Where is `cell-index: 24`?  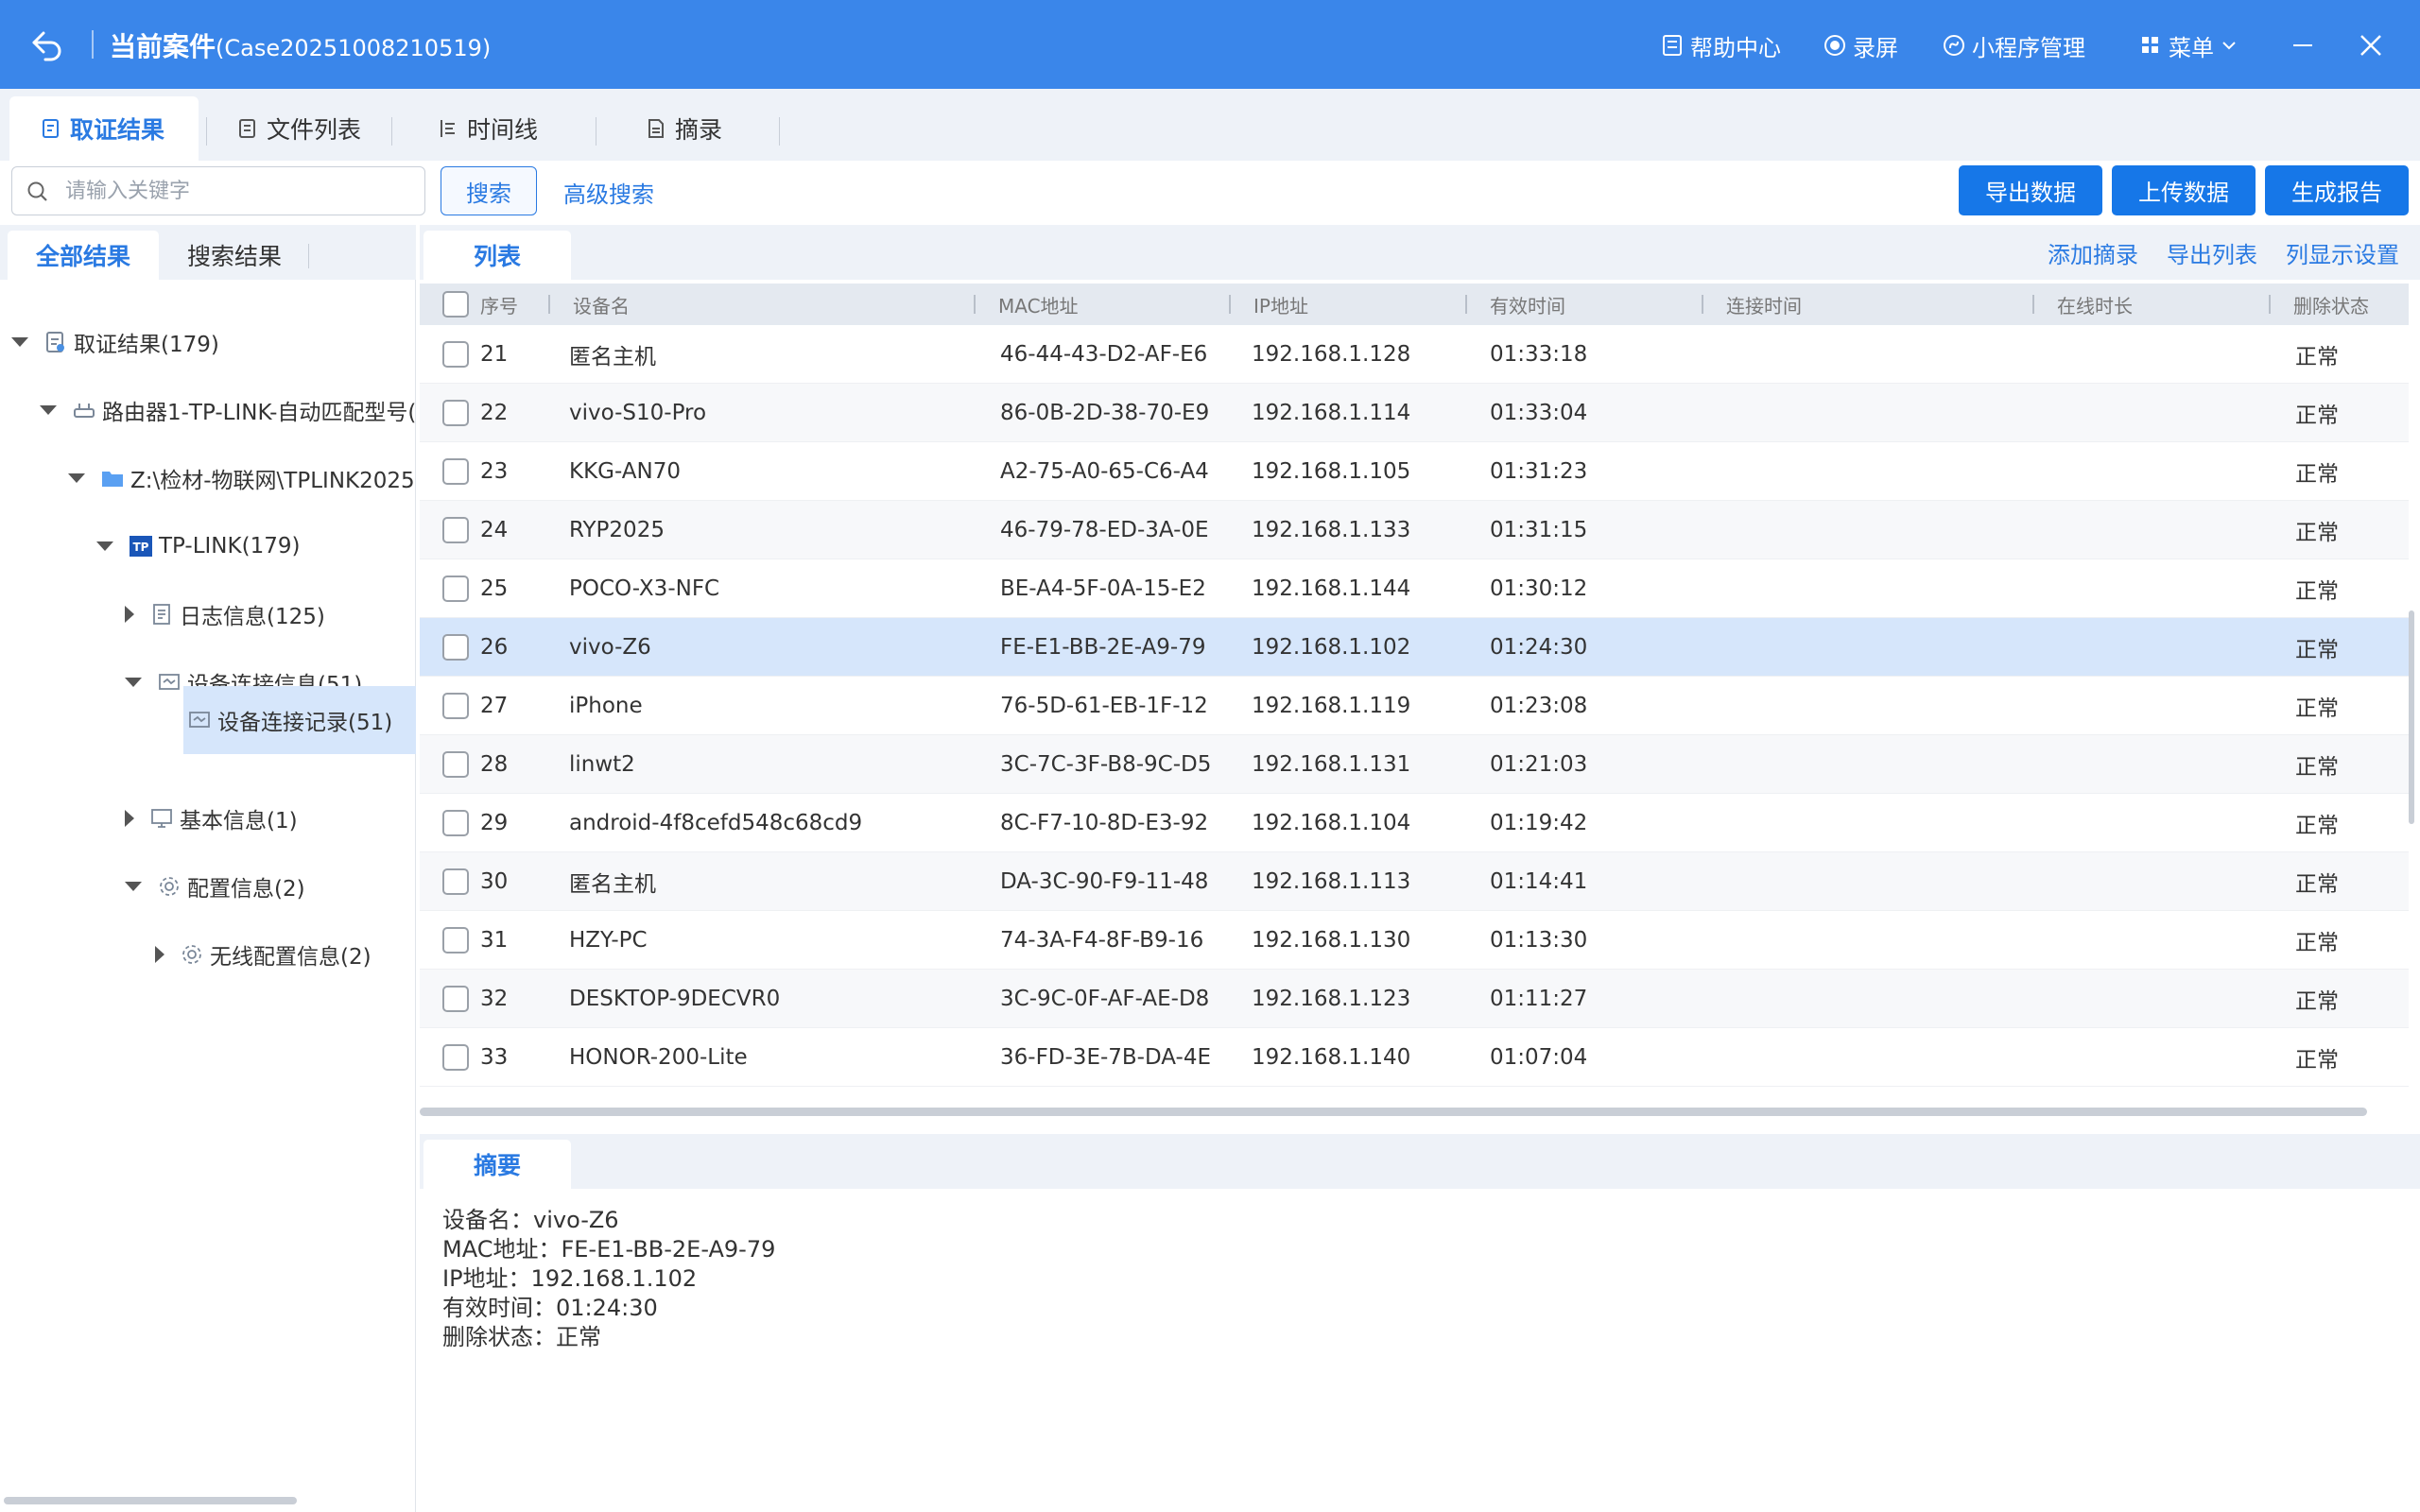
cell-index: 24 is located at coordinates (494, 530).